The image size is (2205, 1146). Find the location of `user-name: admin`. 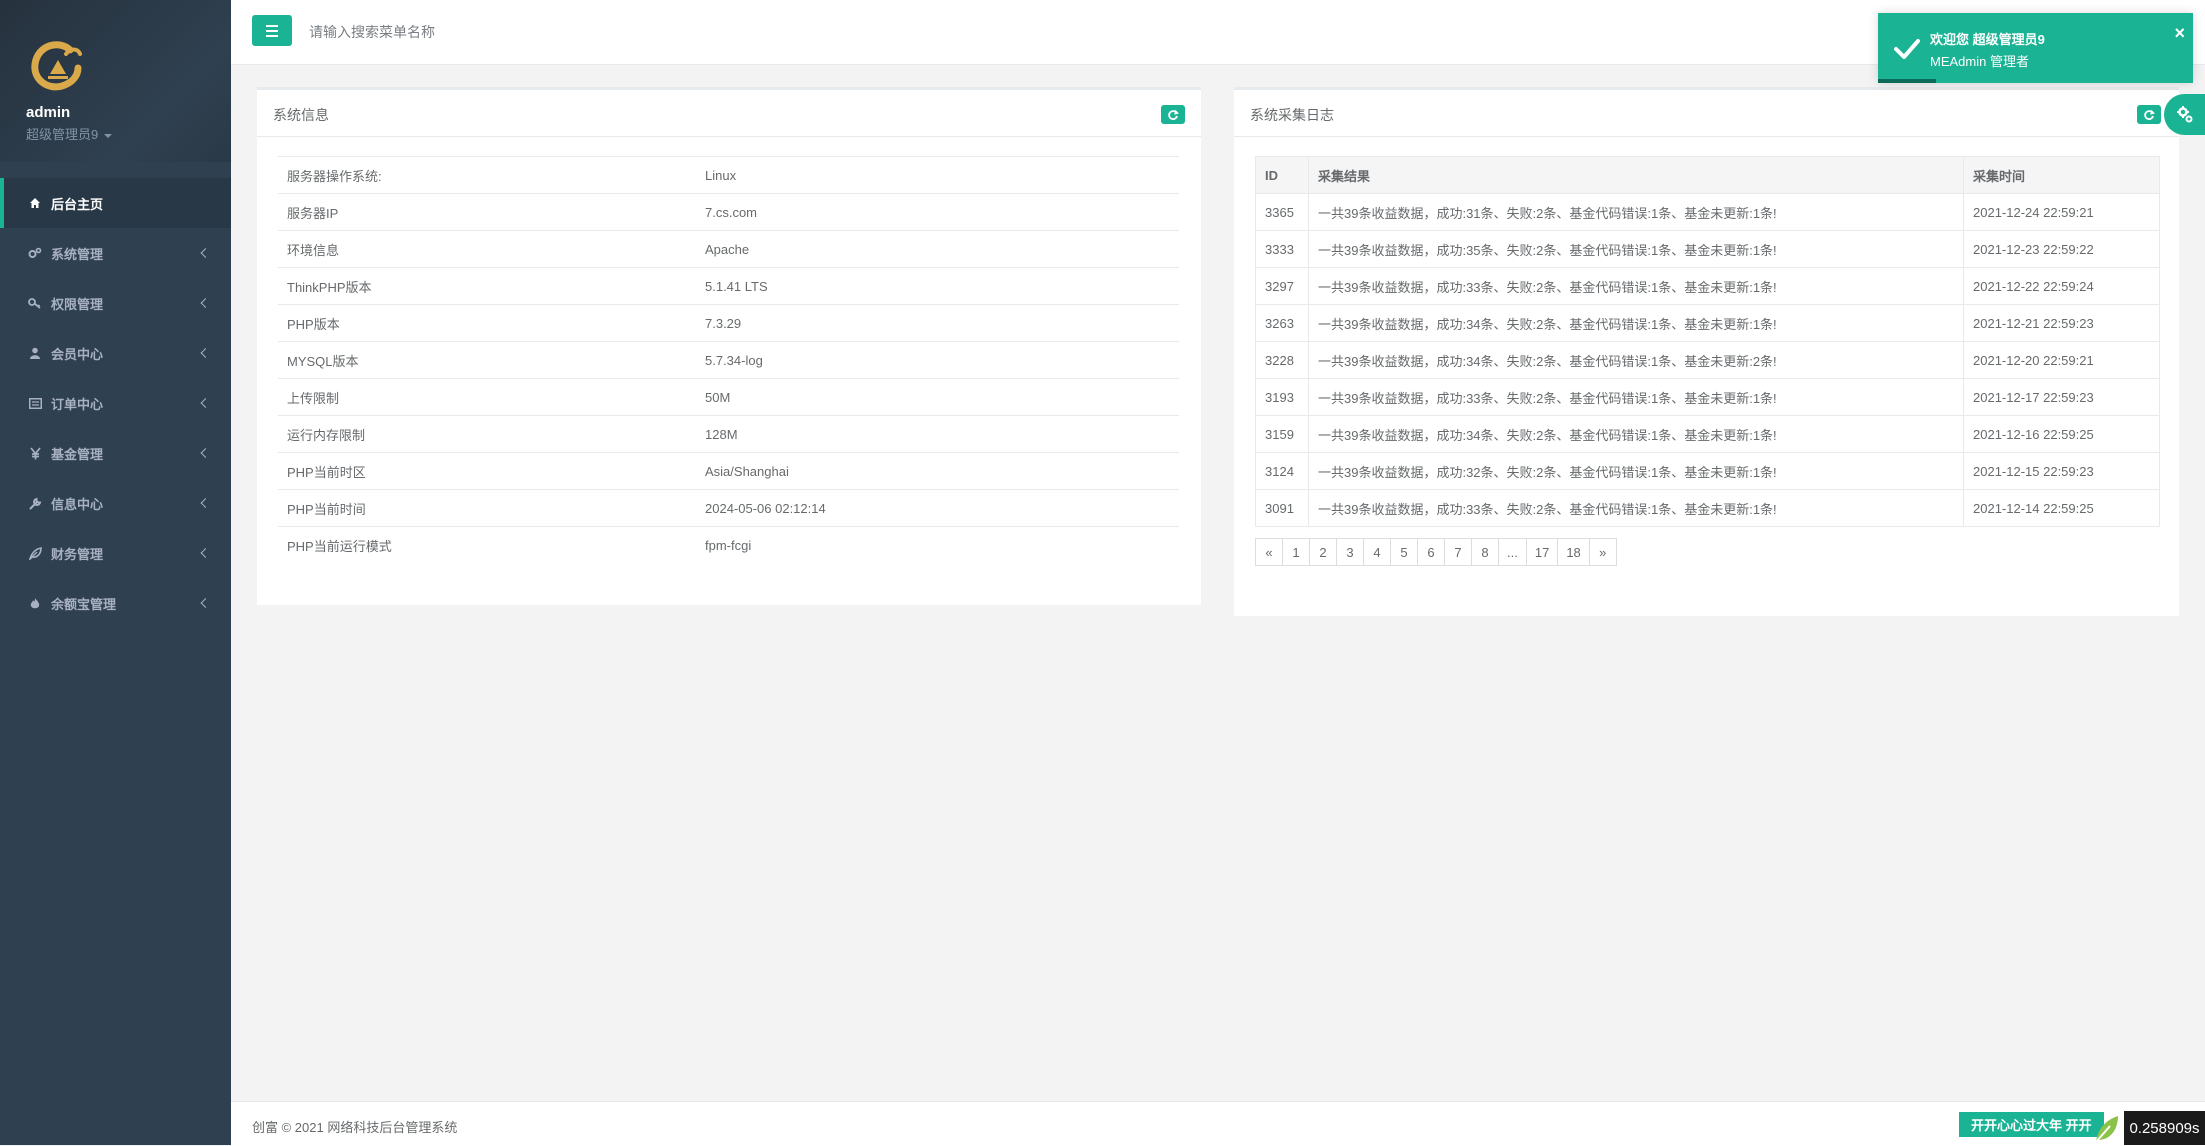

user-name: admin is located at coordinates (48, 112).